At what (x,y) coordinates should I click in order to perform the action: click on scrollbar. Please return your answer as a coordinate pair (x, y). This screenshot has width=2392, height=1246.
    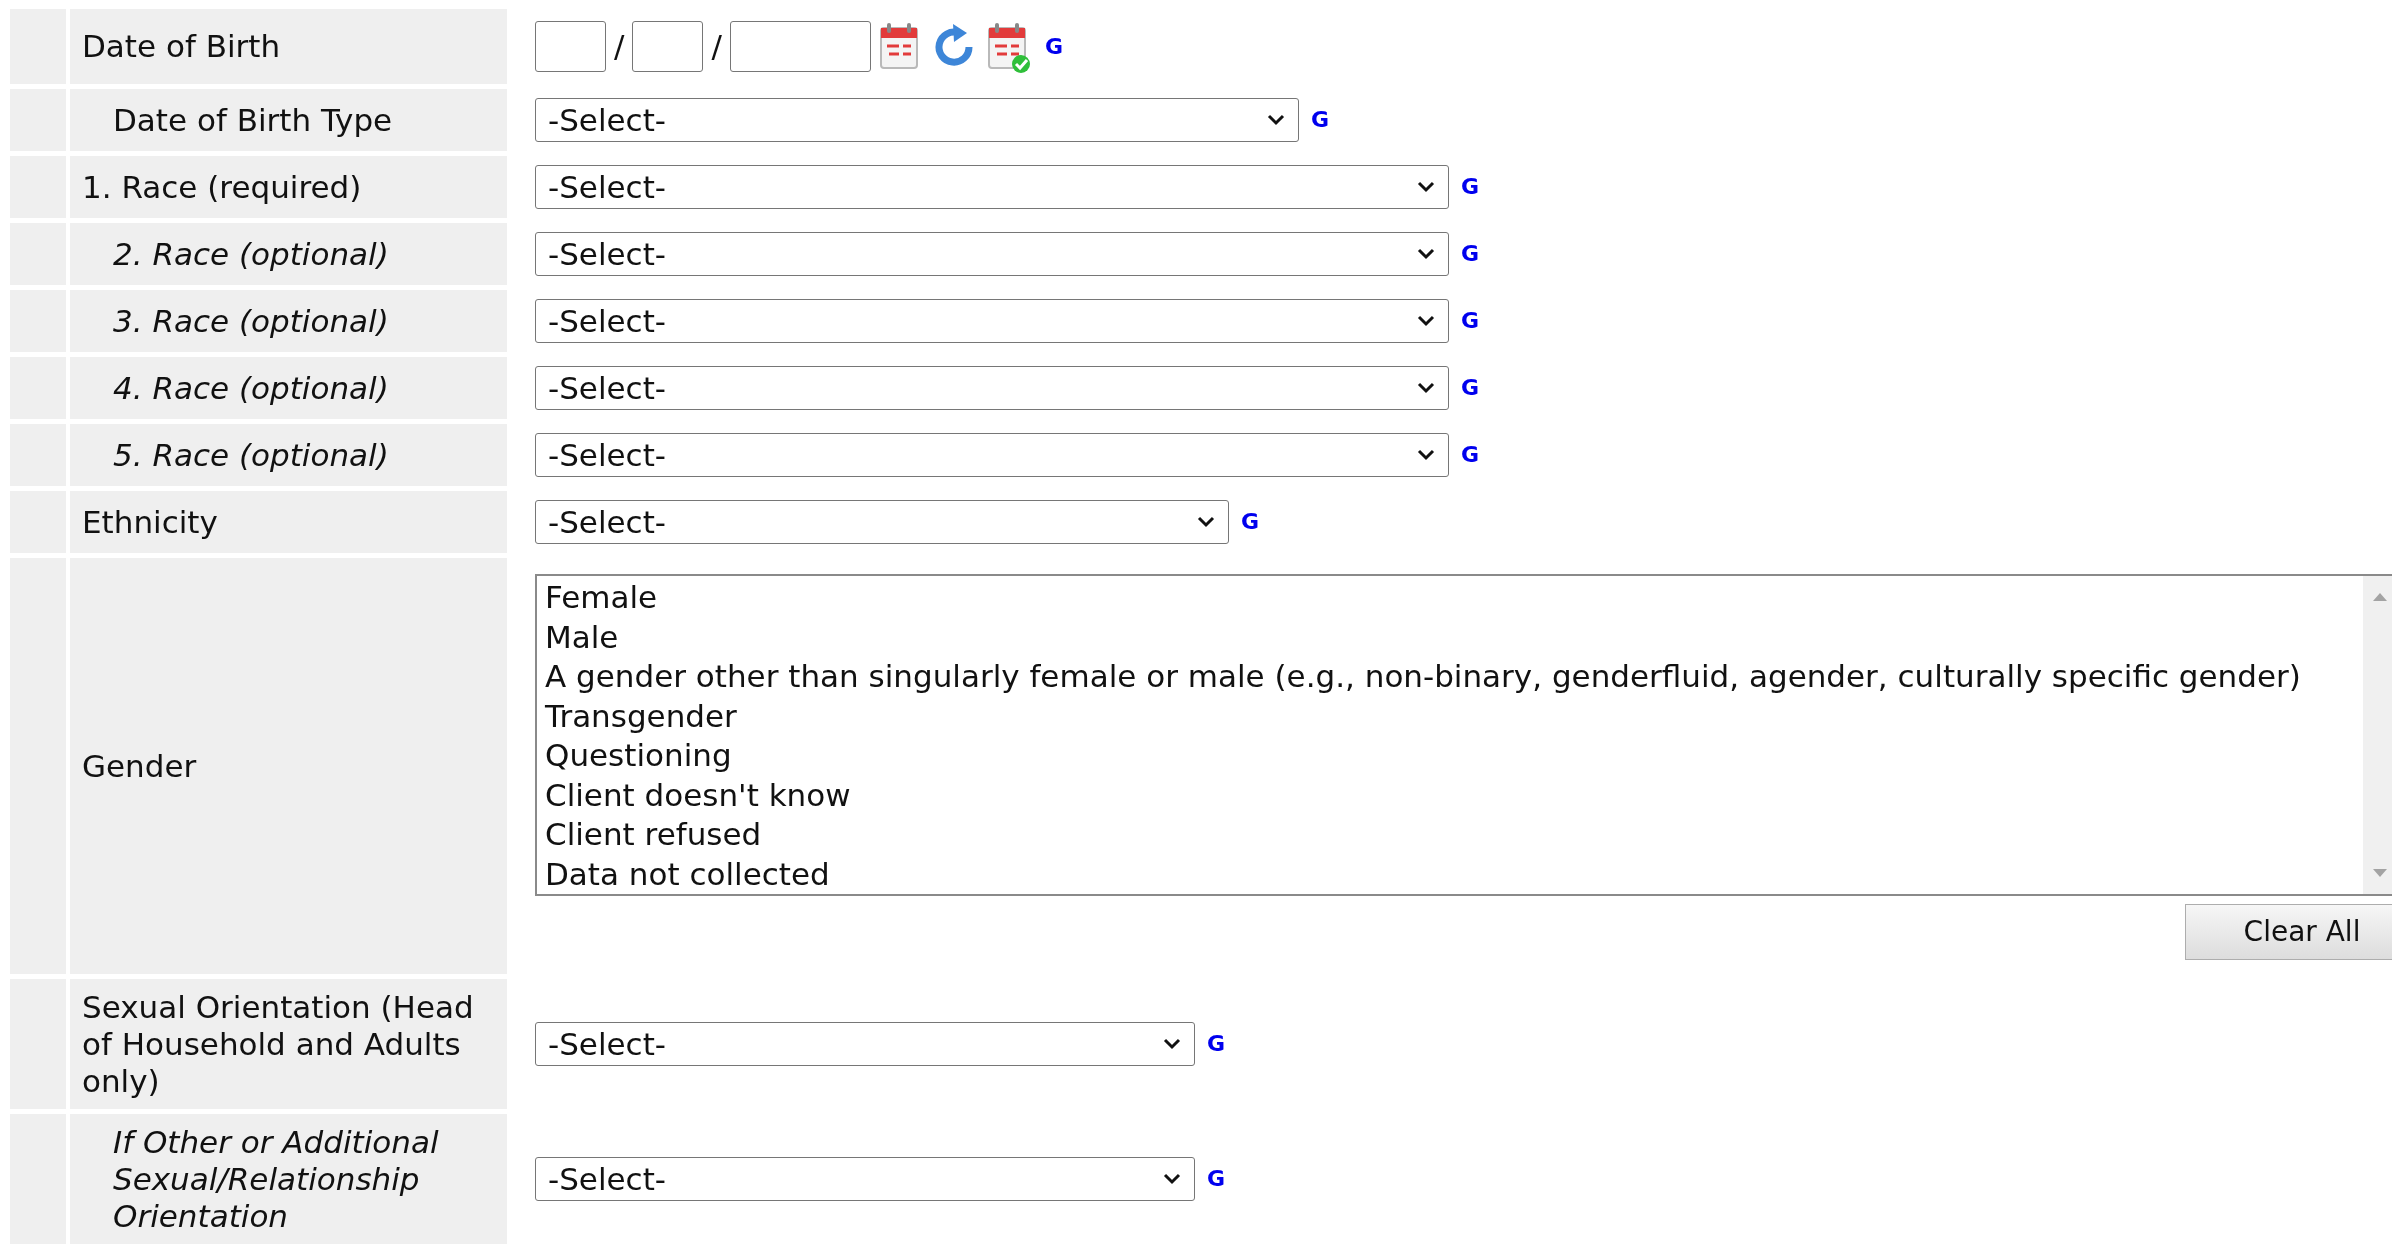
    Looking at the image, I should click on (2377, 735).